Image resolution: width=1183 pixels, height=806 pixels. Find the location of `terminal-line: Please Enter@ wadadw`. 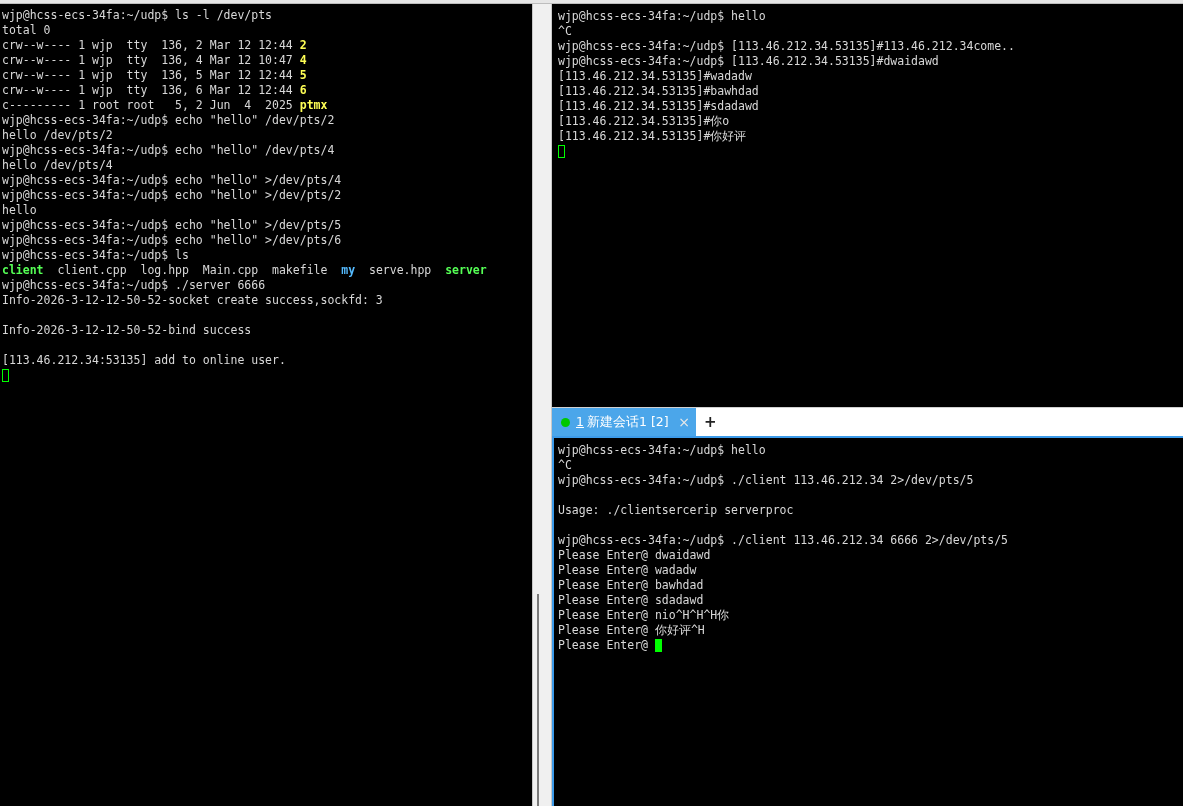

terminal-line: Please Enter@ wadadw is located at coordinates (628, 570).